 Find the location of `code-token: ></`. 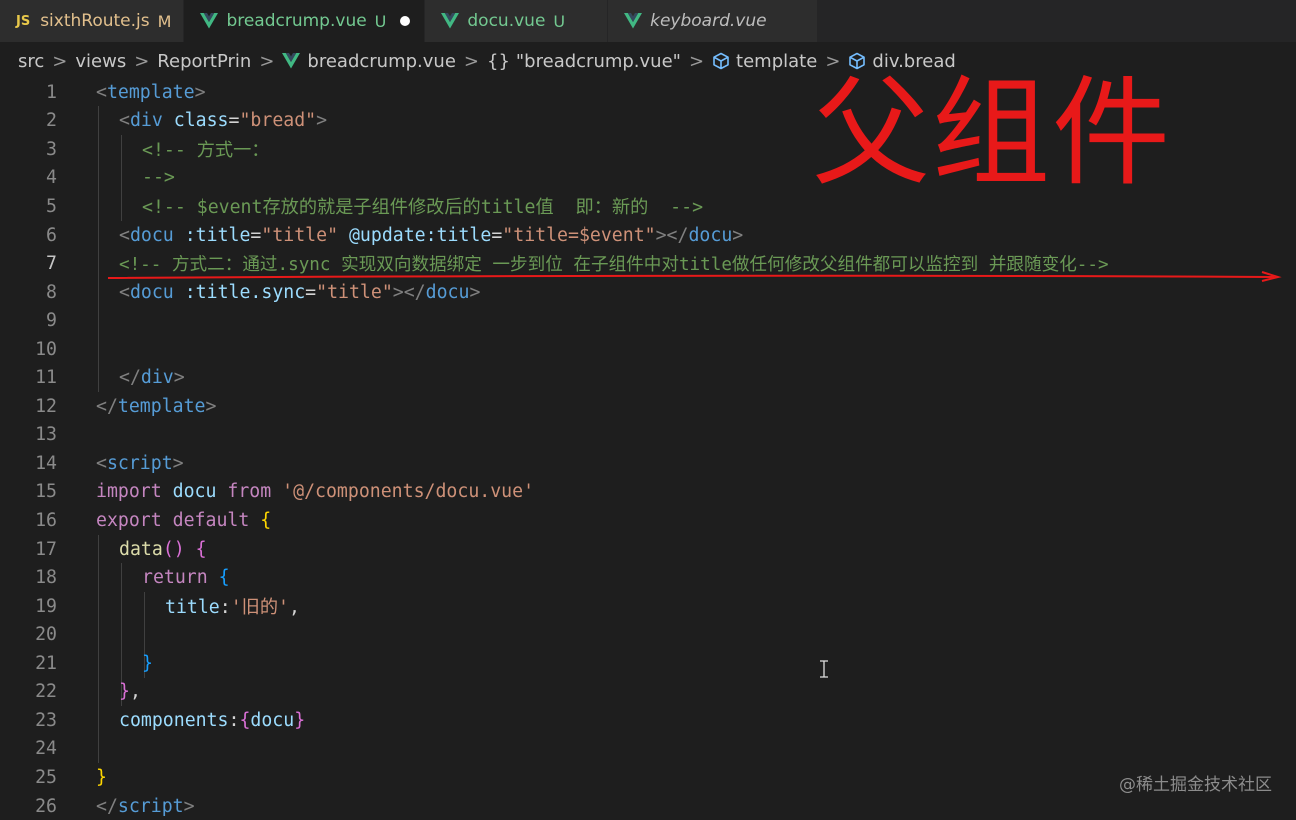

code-token: ></ is located at coordinates (672, 235).